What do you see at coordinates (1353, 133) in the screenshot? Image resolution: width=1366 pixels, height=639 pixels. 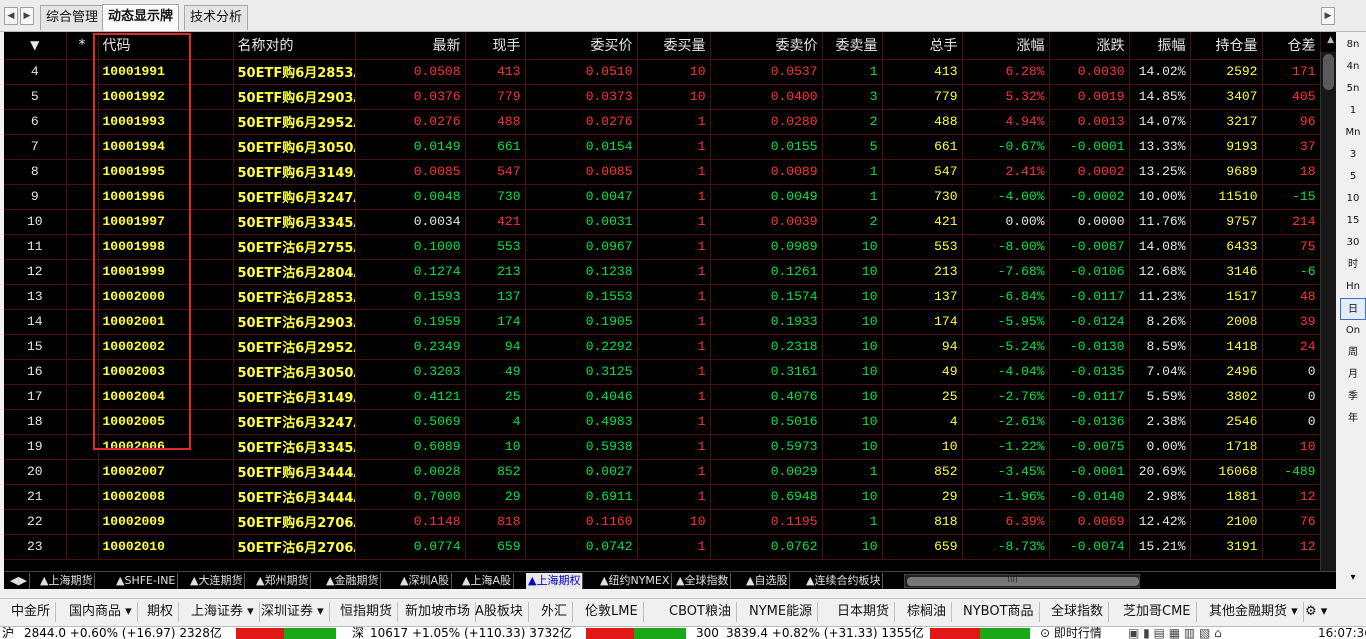 I see `period-button-4: Mn` at bounding box center [1353, 133].